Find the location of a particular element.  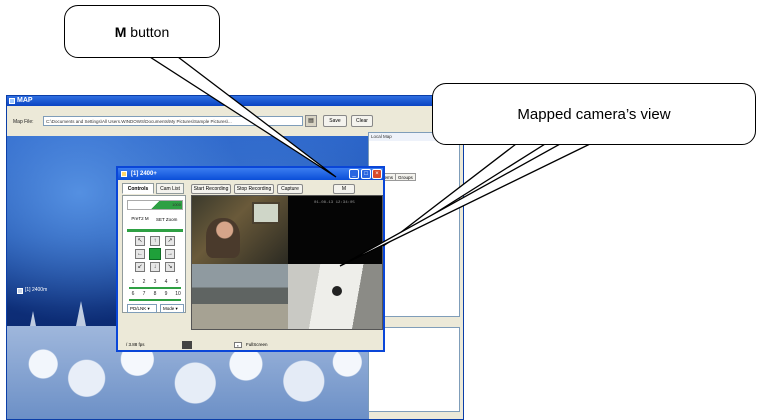

mapped-view-callout: Mapped camera’s view is located at coordinates (594, 114).